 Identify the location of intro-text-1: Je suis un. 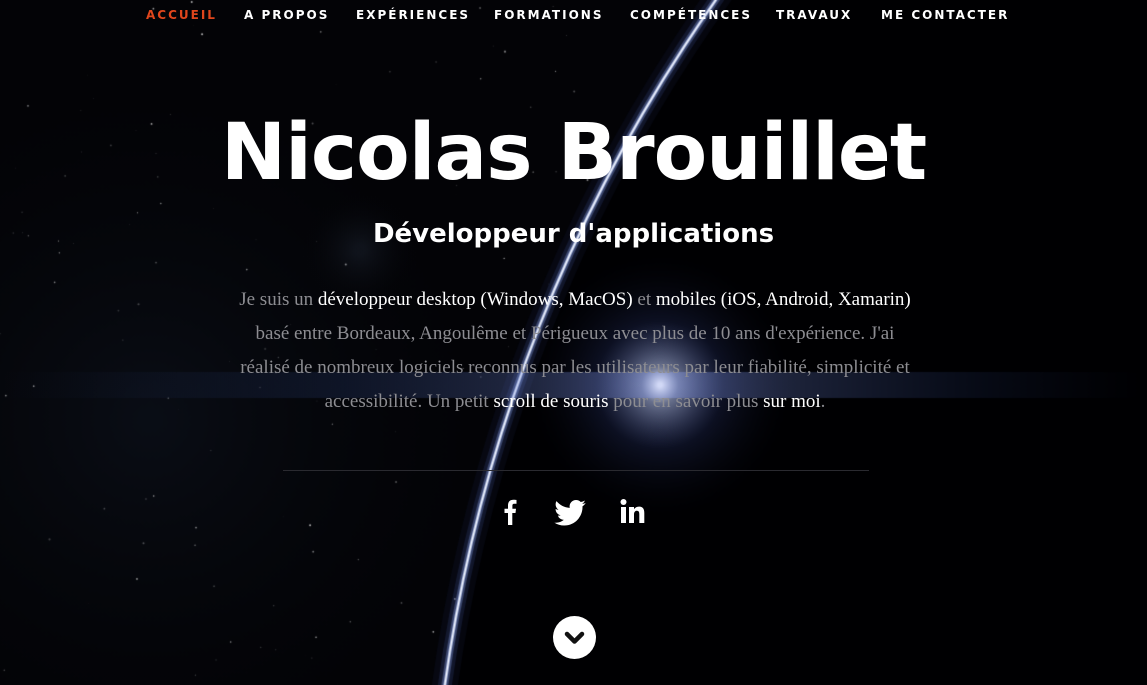
(278, 299).